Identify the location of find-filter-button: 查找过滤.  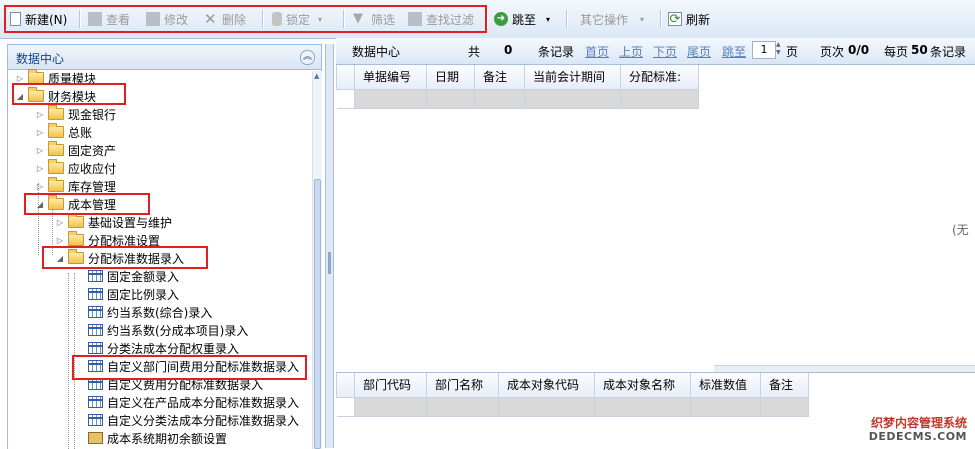
(441, 19).